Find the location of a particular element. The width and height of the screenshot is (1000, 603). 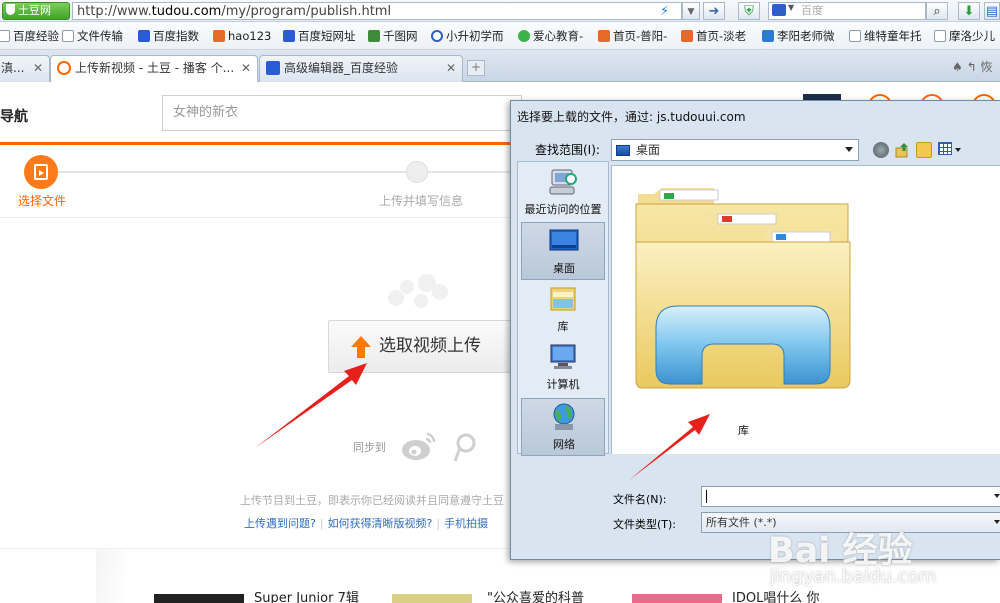

text-cursor is located at coordinates (706, 496).